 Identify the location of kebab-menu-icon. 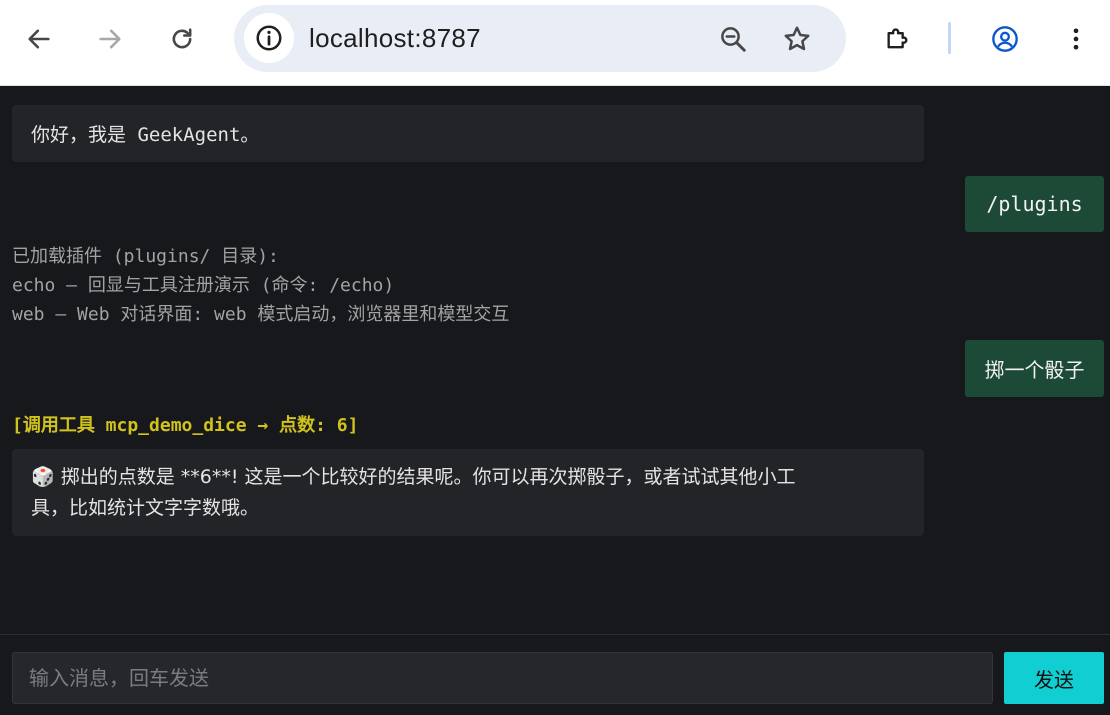
(1076, 39).